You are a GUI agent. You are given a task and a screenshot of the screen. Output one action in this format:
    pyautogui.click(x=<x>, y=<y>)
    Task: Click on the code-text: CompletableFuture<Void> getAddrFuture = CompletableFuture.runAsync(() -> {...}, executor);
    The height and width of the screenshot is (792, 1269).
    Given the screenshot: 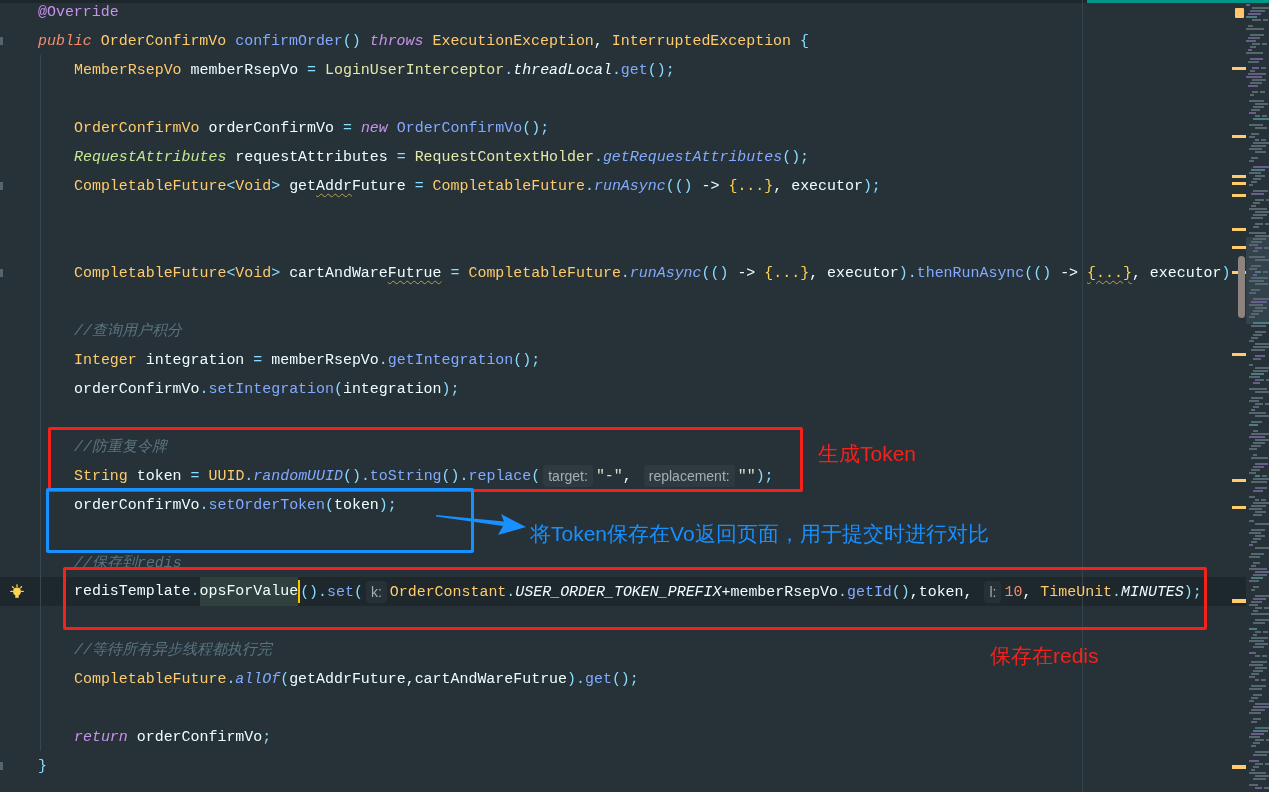 What is the action you would take?
    pyautogui.click(x=477, y=185)
    